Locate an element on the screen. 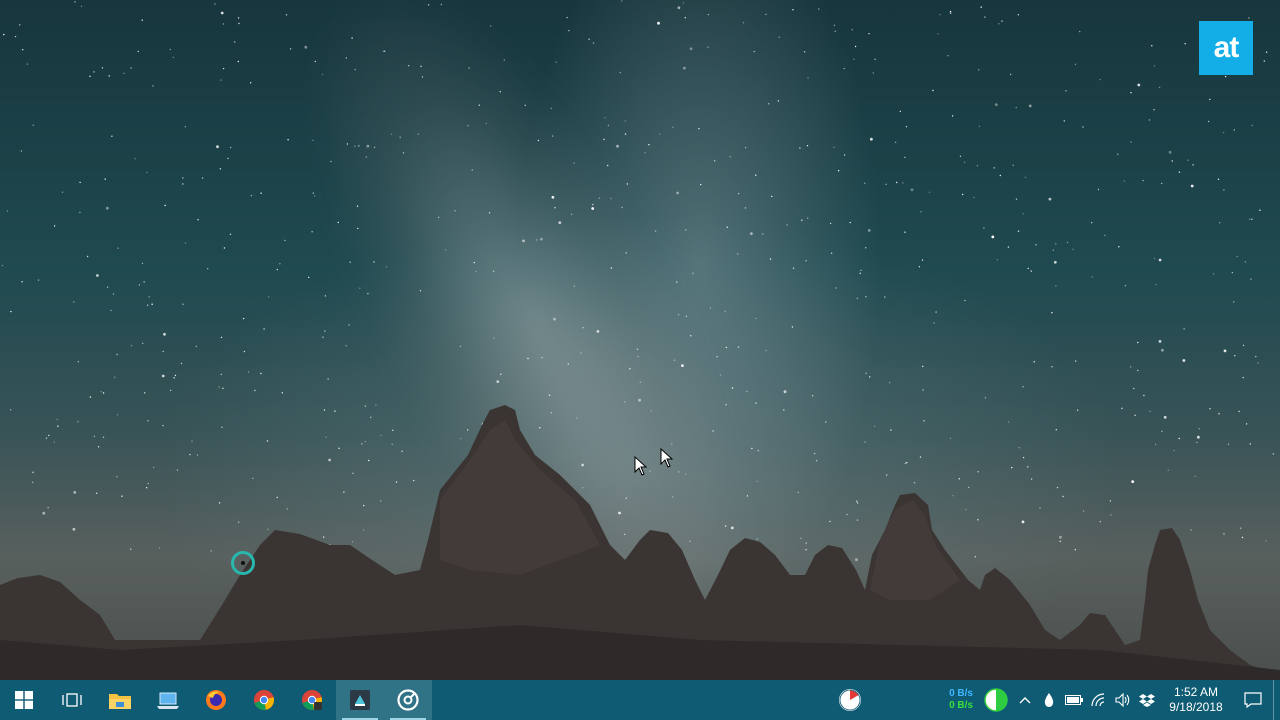 The width and height of the screenshot is (1280, 720). volume-icon is located at coordinates (1122, 700).